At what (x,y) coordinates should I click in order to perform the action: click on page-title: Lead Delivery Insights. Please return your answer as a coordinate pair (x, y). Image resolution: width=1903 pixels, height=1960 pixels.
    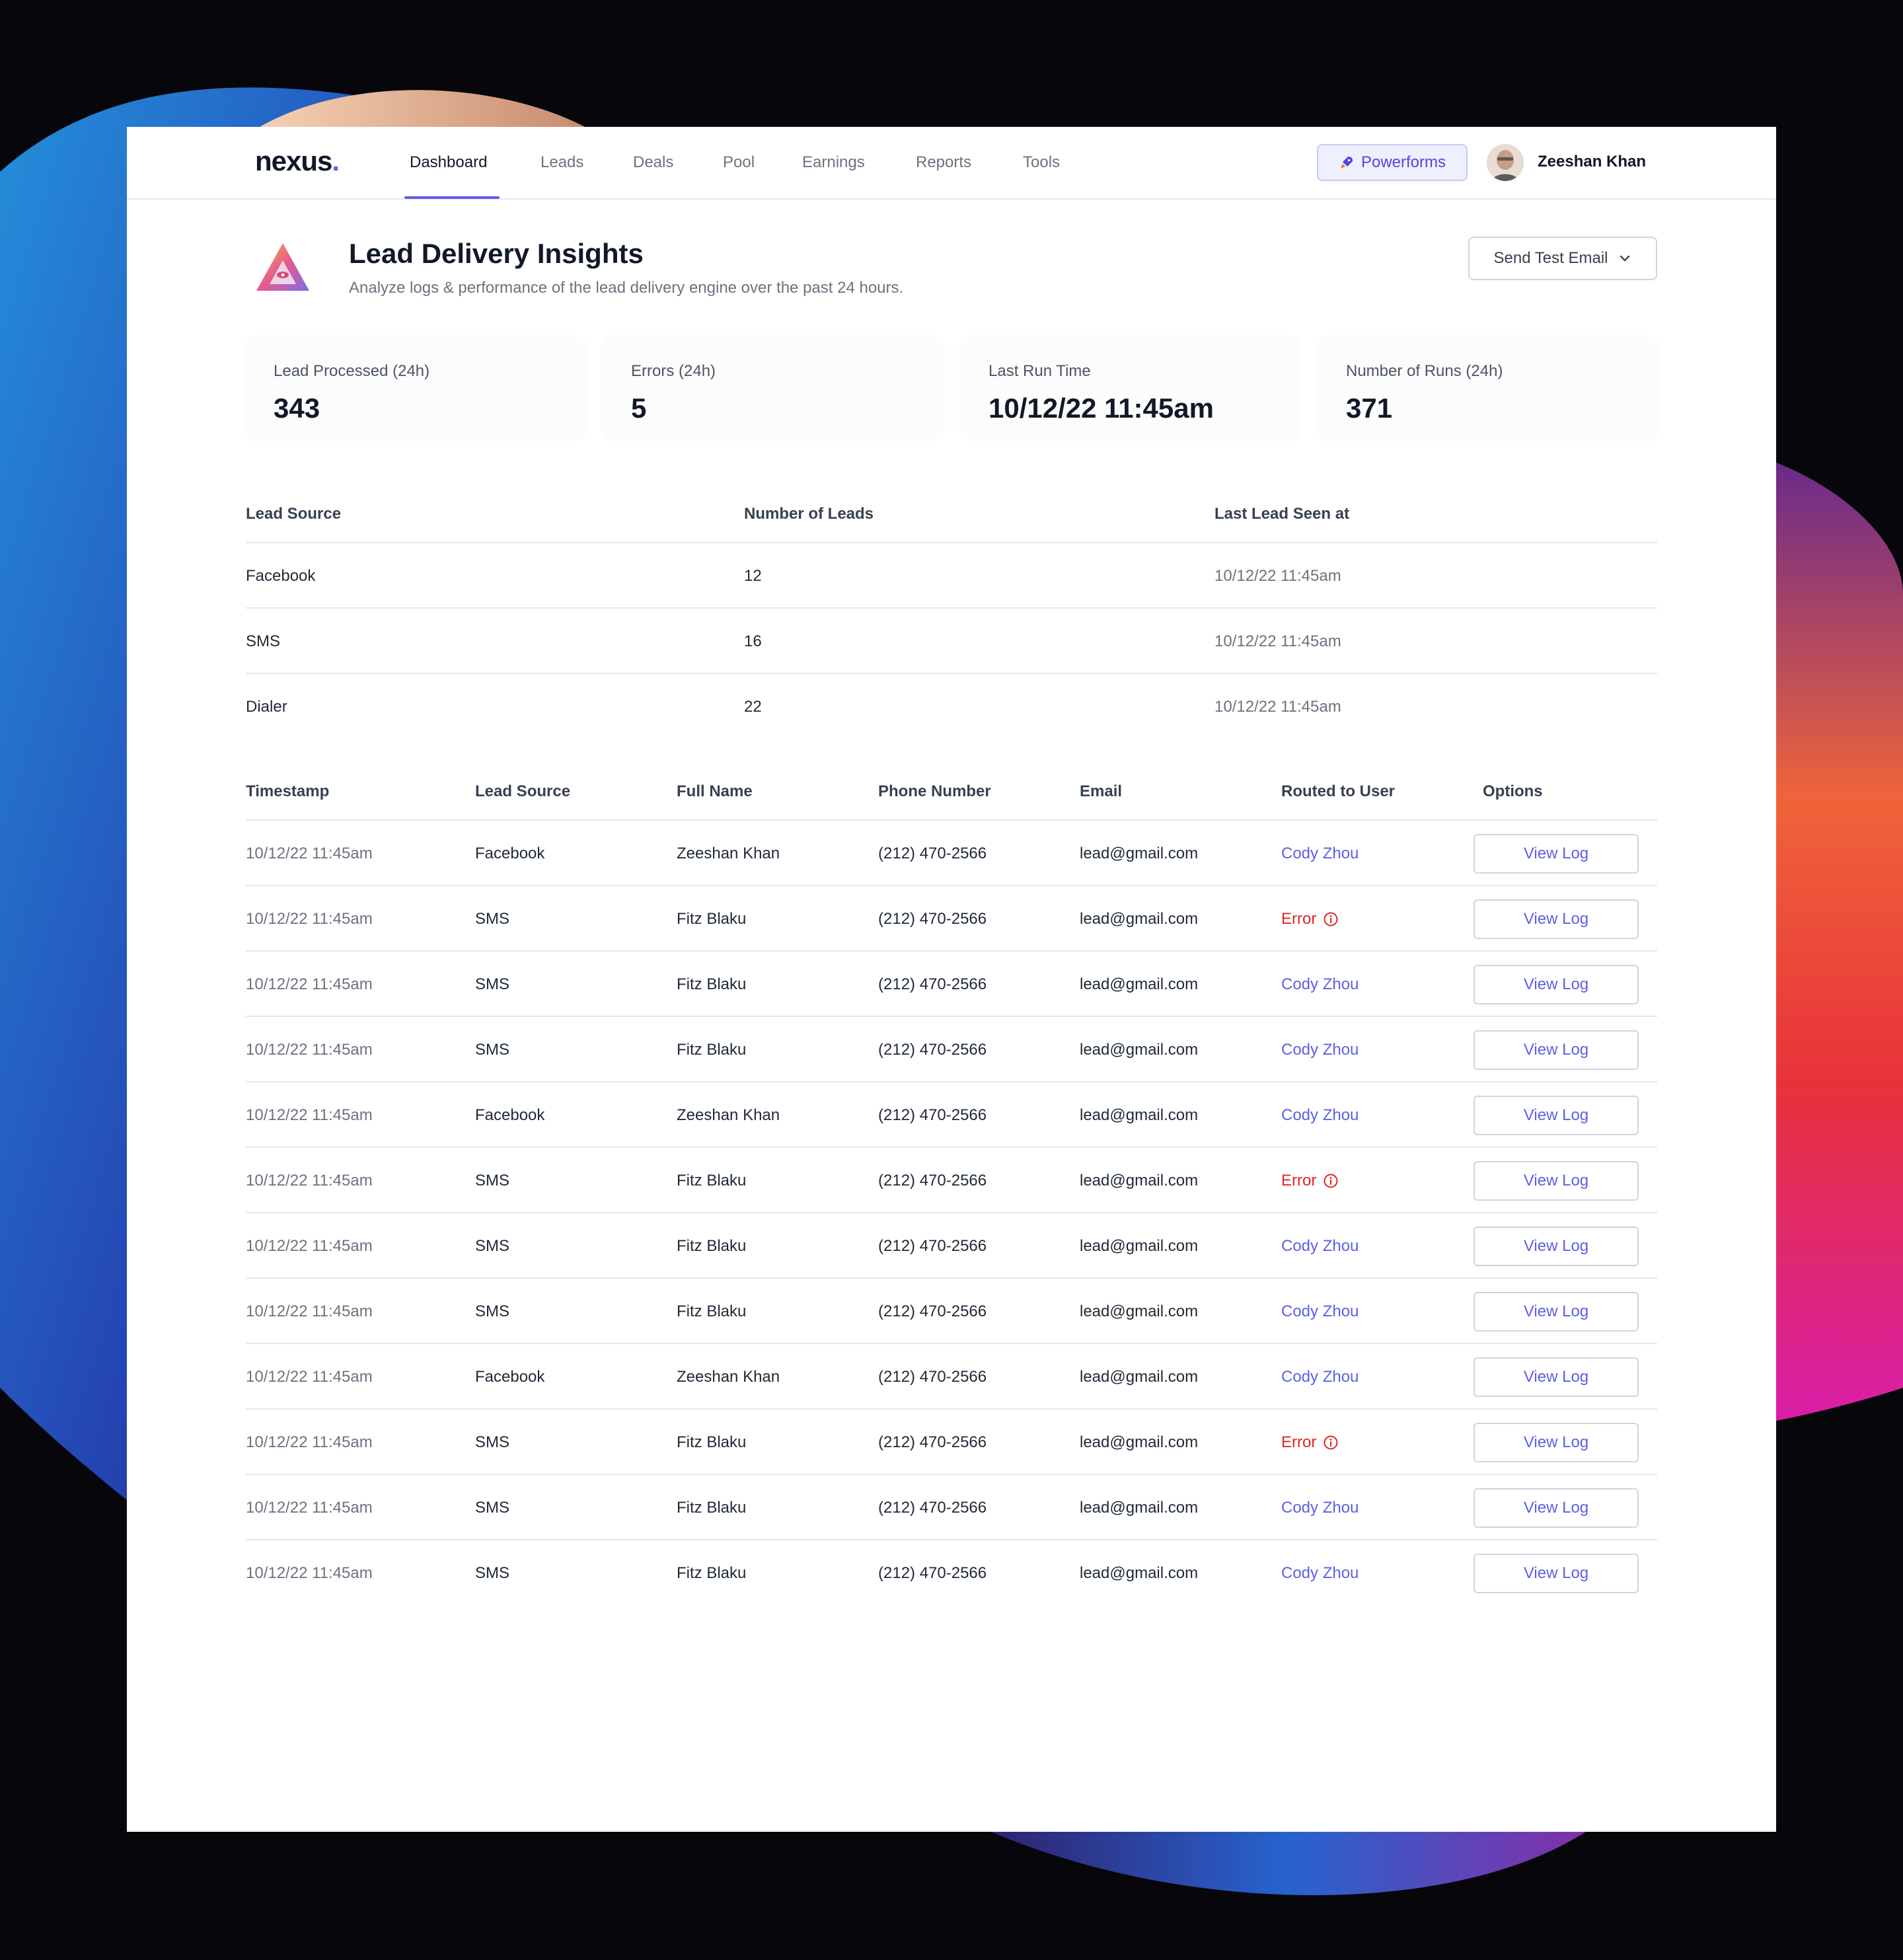
    Looking at the image, I should click on (497, 253).